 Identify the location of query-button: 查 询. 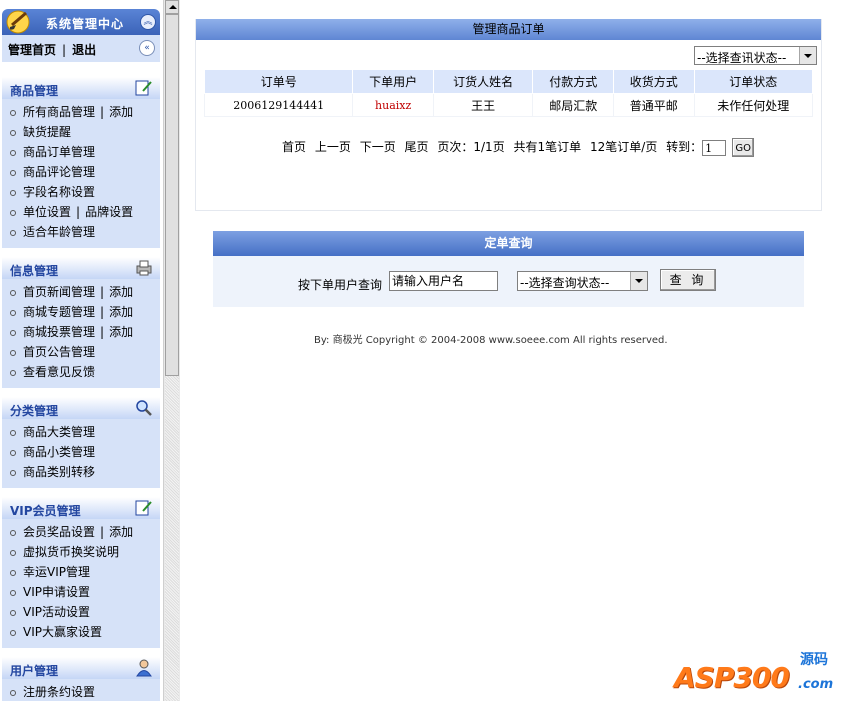
(688, 280).